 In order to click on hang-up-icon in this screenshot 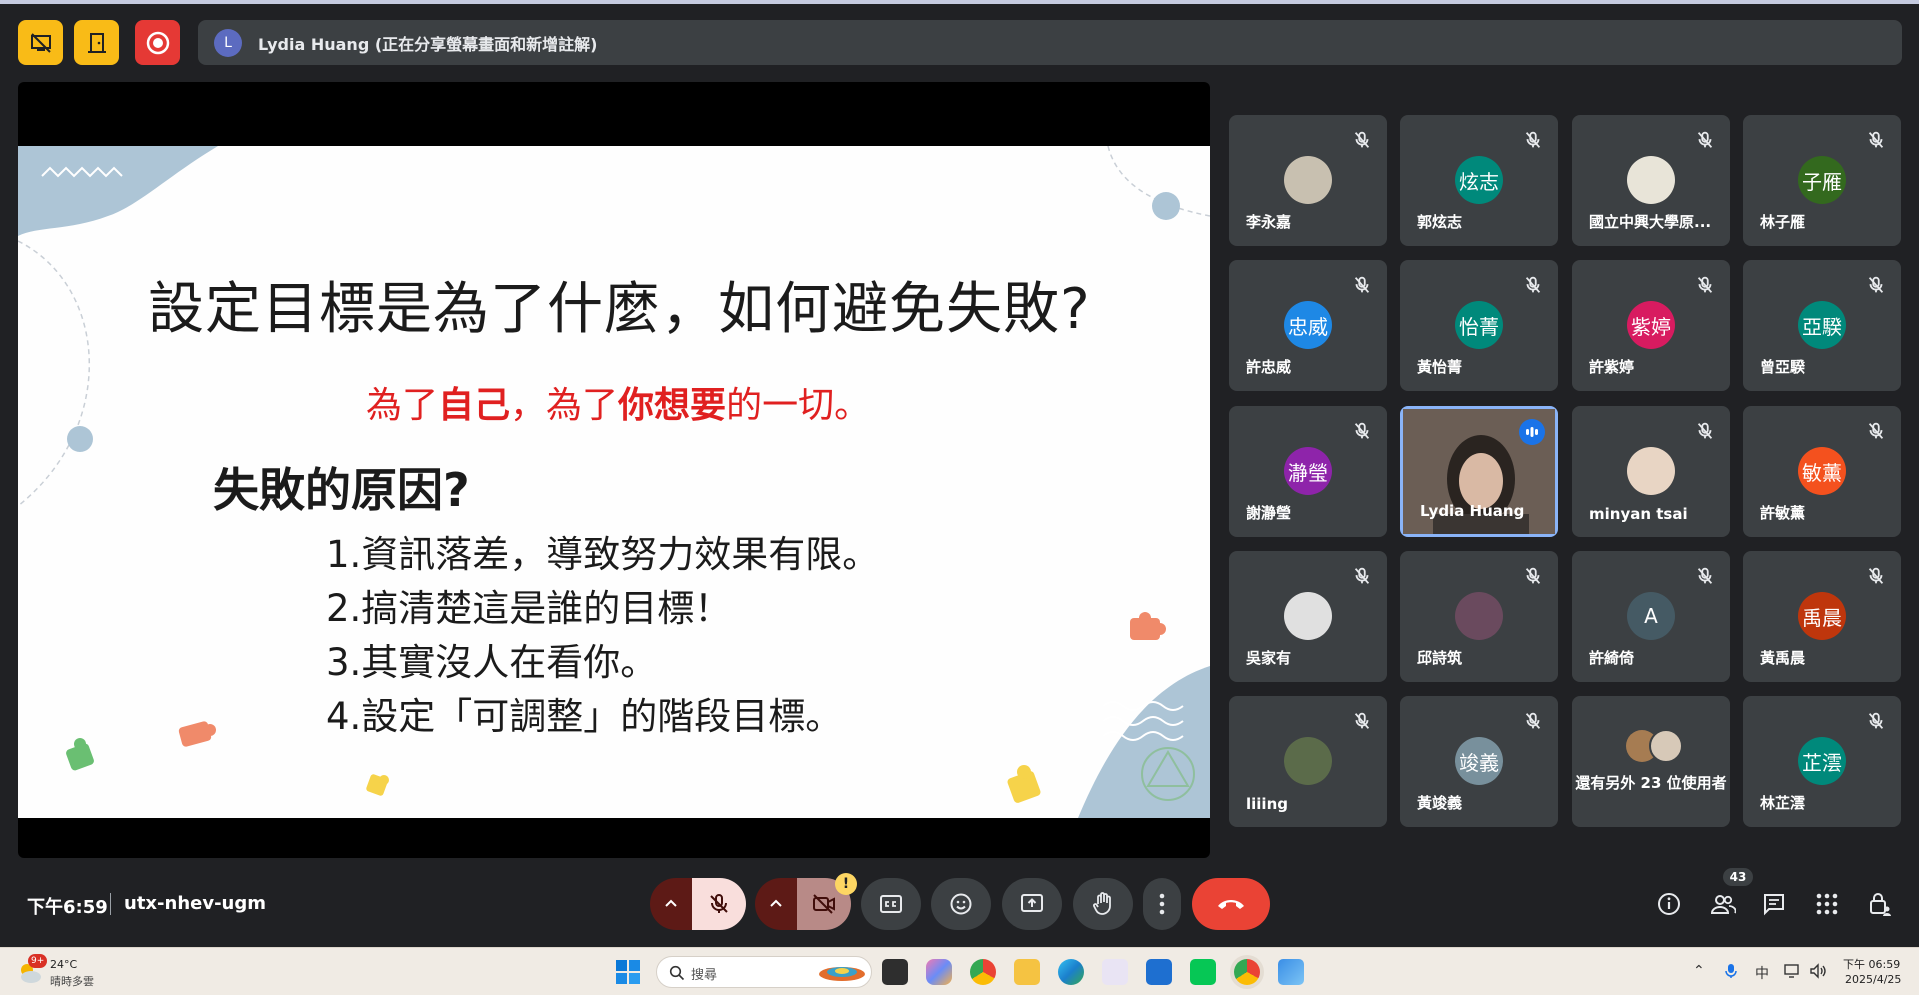, I will do `click(1231, 904)`.